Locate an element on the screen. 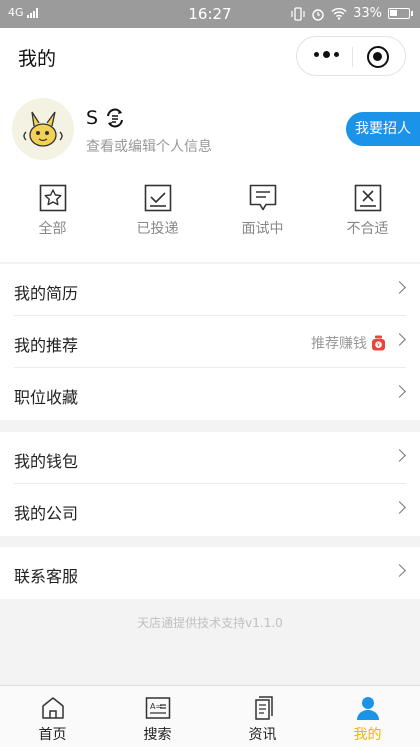 This screenshot has width=420, height=747. nav-news: 资讯 is located at coordinates (262, 716).